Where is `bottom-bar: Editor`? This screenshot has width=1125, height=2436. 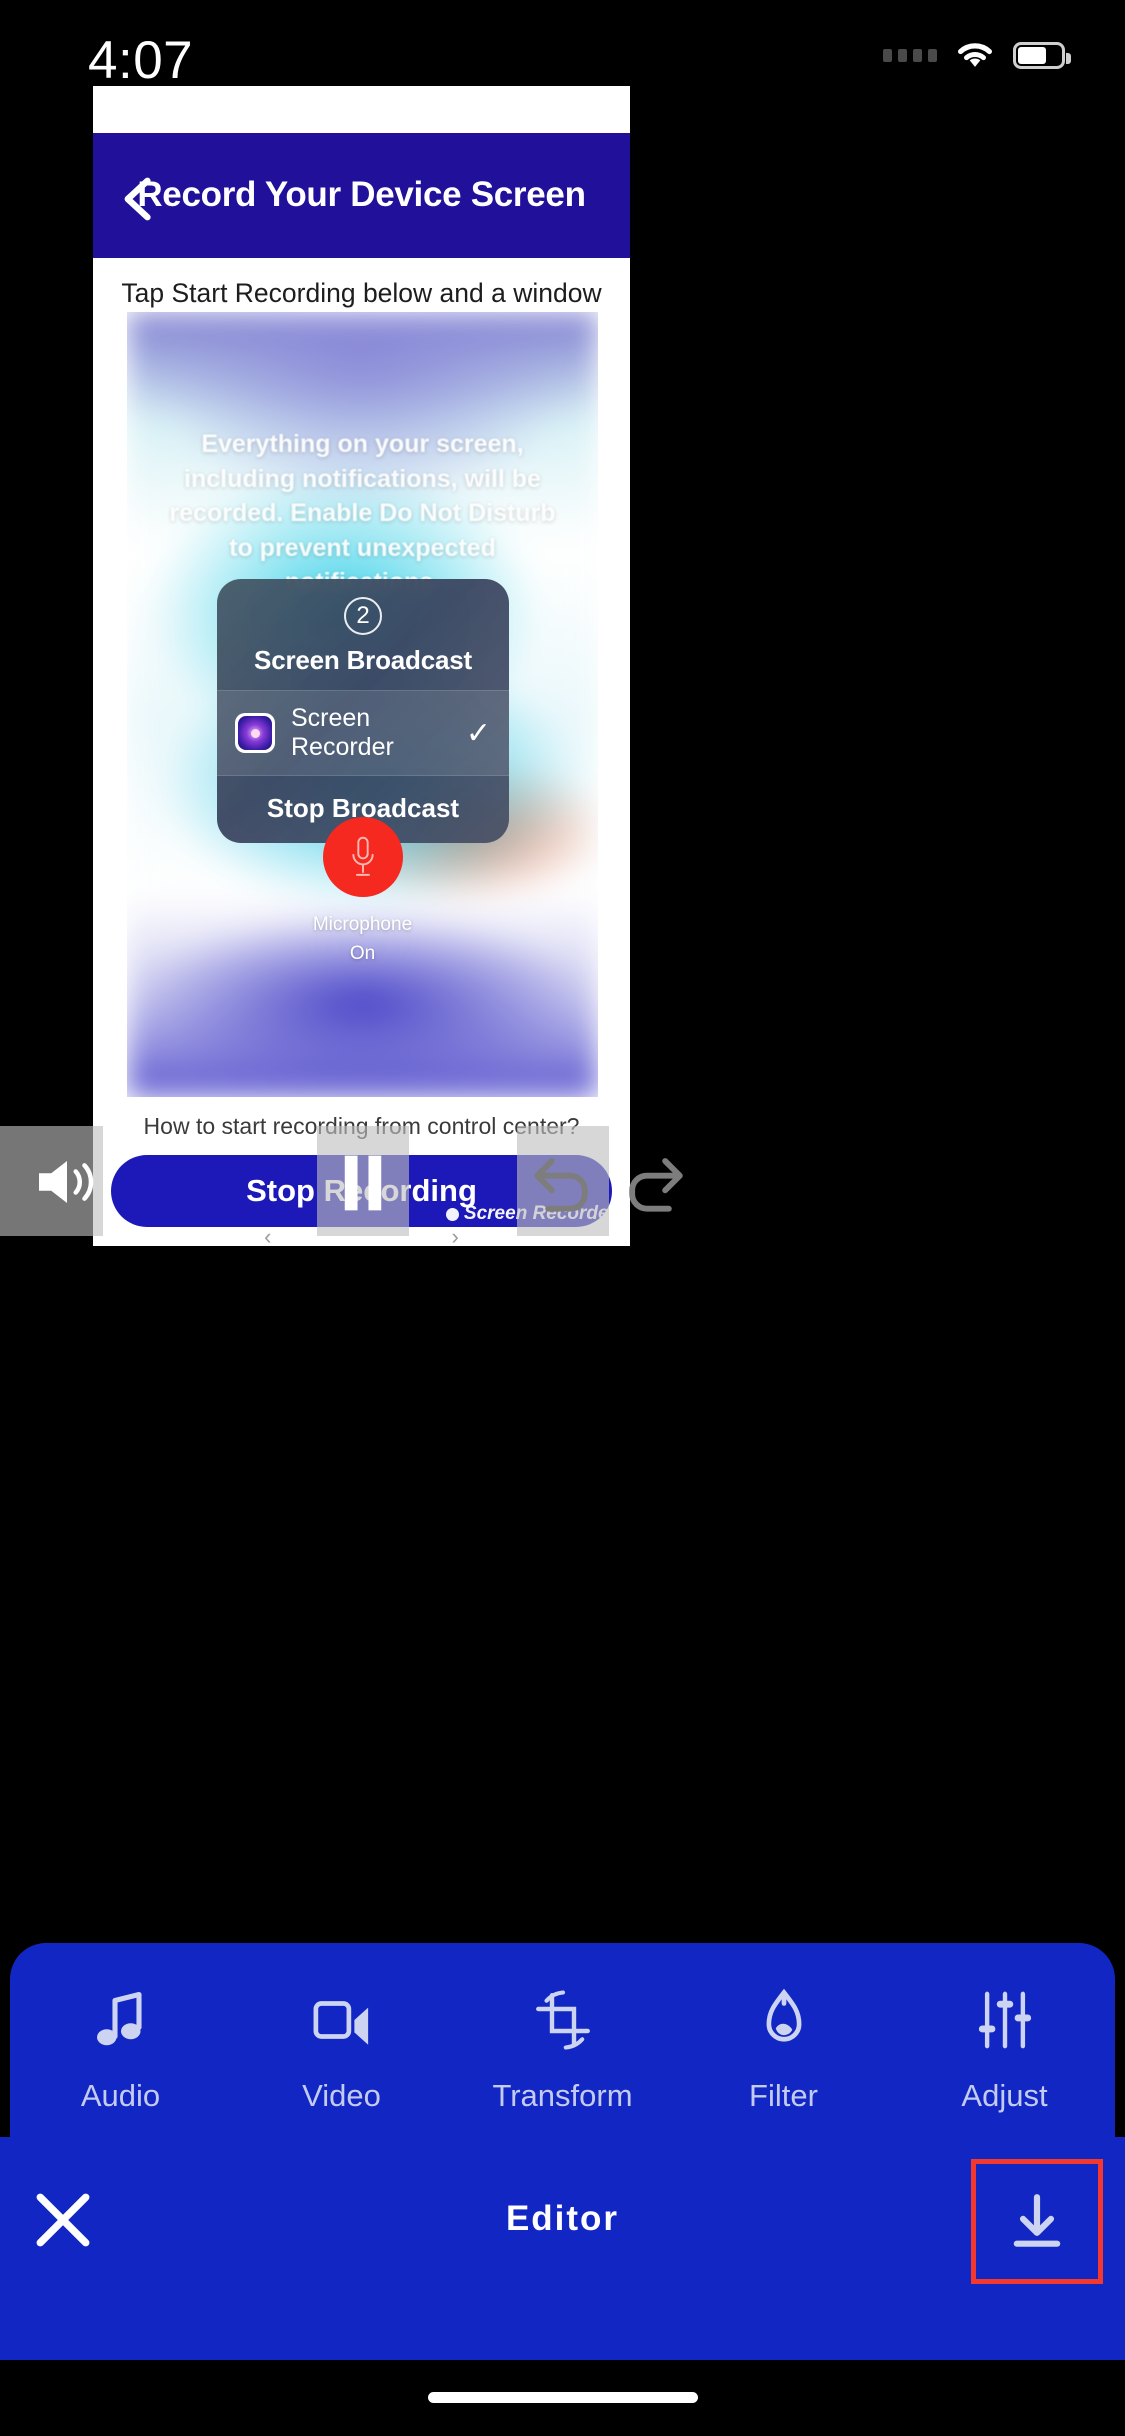
bottom-bar: Editor is located at coordinates (562, 2248).